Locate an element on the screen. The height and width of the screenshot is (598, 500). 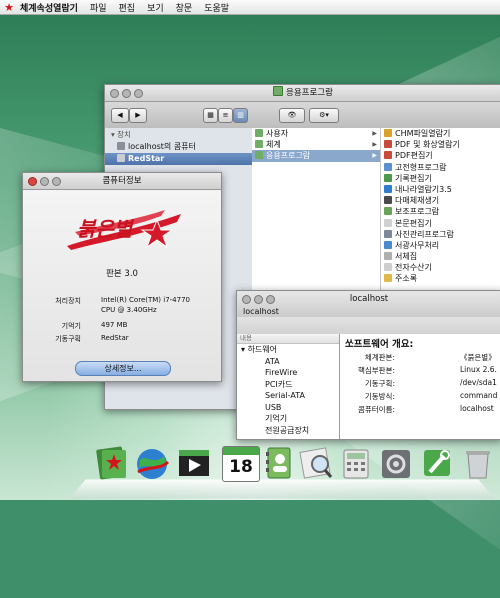
dock-photo-viewer-icon is located at coordinates (316, 463).